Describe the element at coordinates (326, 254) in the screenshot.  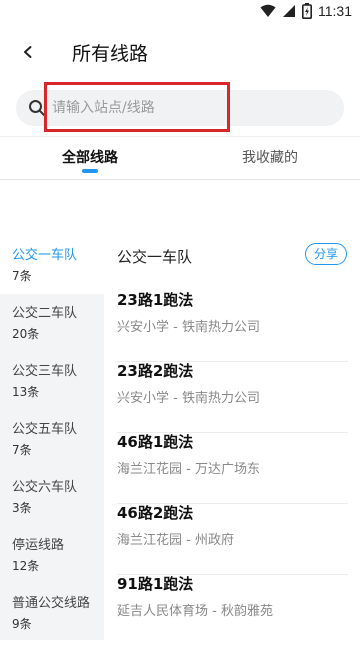
I see `share-button: 分享` at that location.